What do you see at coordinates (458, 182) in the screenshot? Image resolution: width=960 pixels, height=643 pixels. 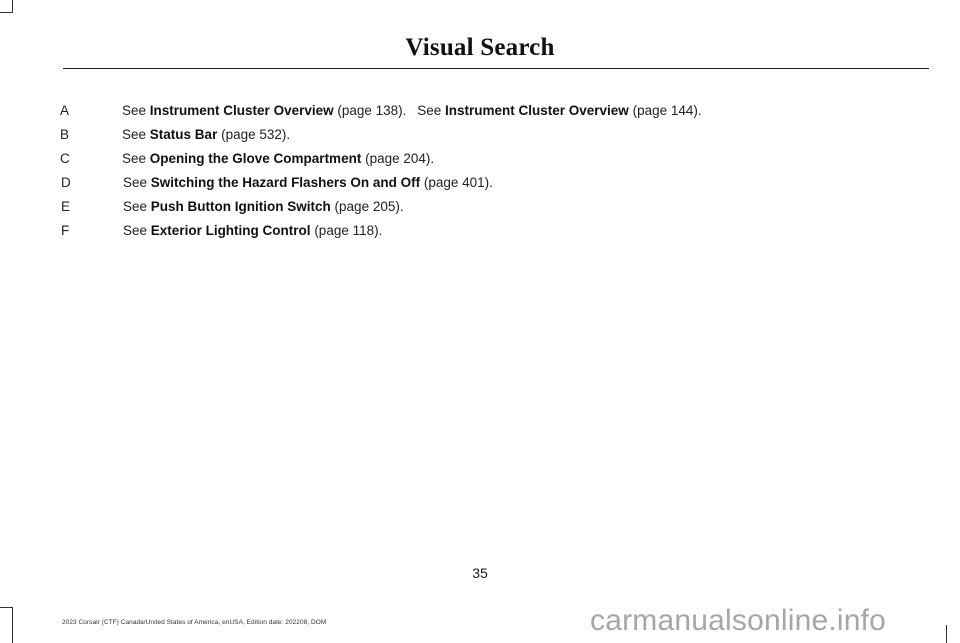 I see `page-reference: (page 401).` at bounding box center [458, 182].